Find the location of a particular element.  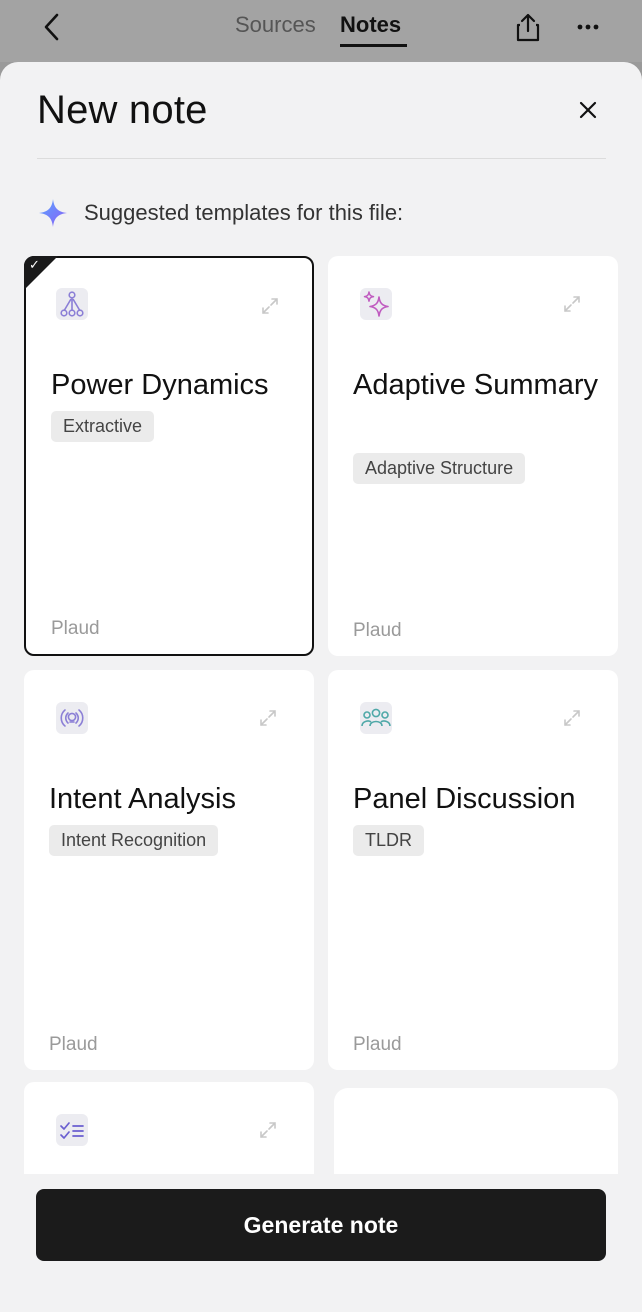

selected-check-badge: ✓ is located at coordinates (41, 273).